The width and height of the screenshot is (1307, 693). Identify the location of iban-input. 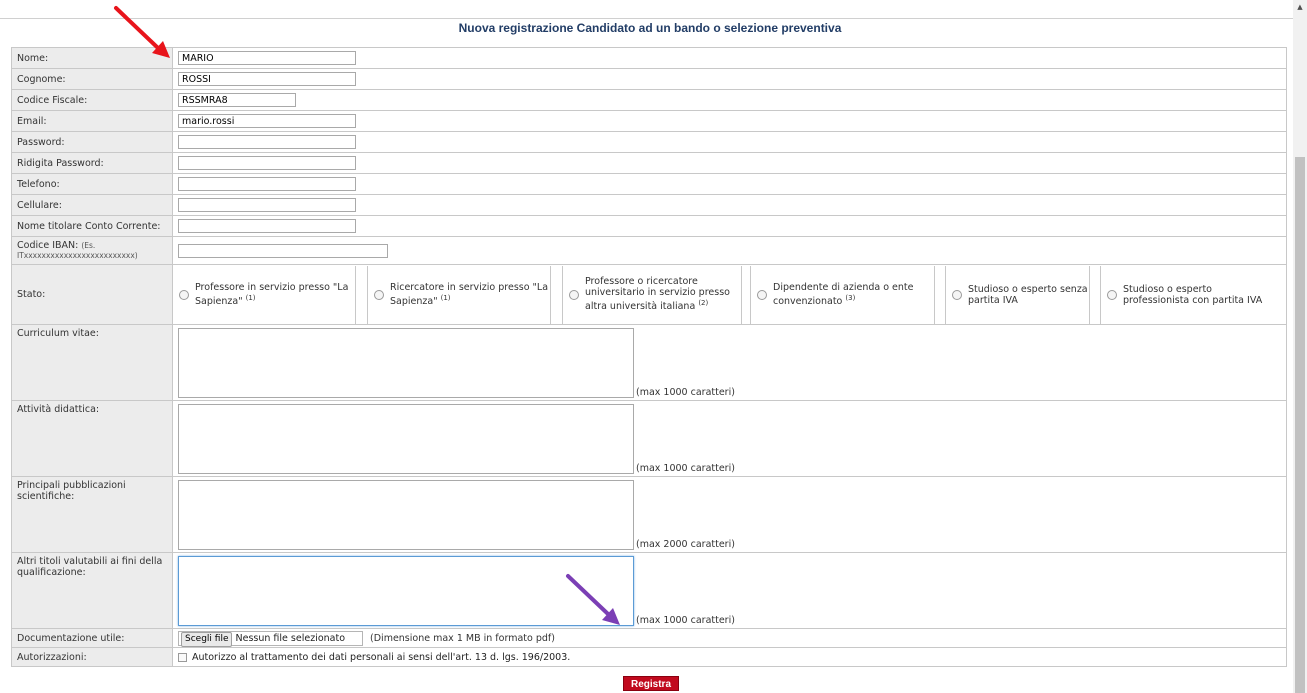
(283, 250).